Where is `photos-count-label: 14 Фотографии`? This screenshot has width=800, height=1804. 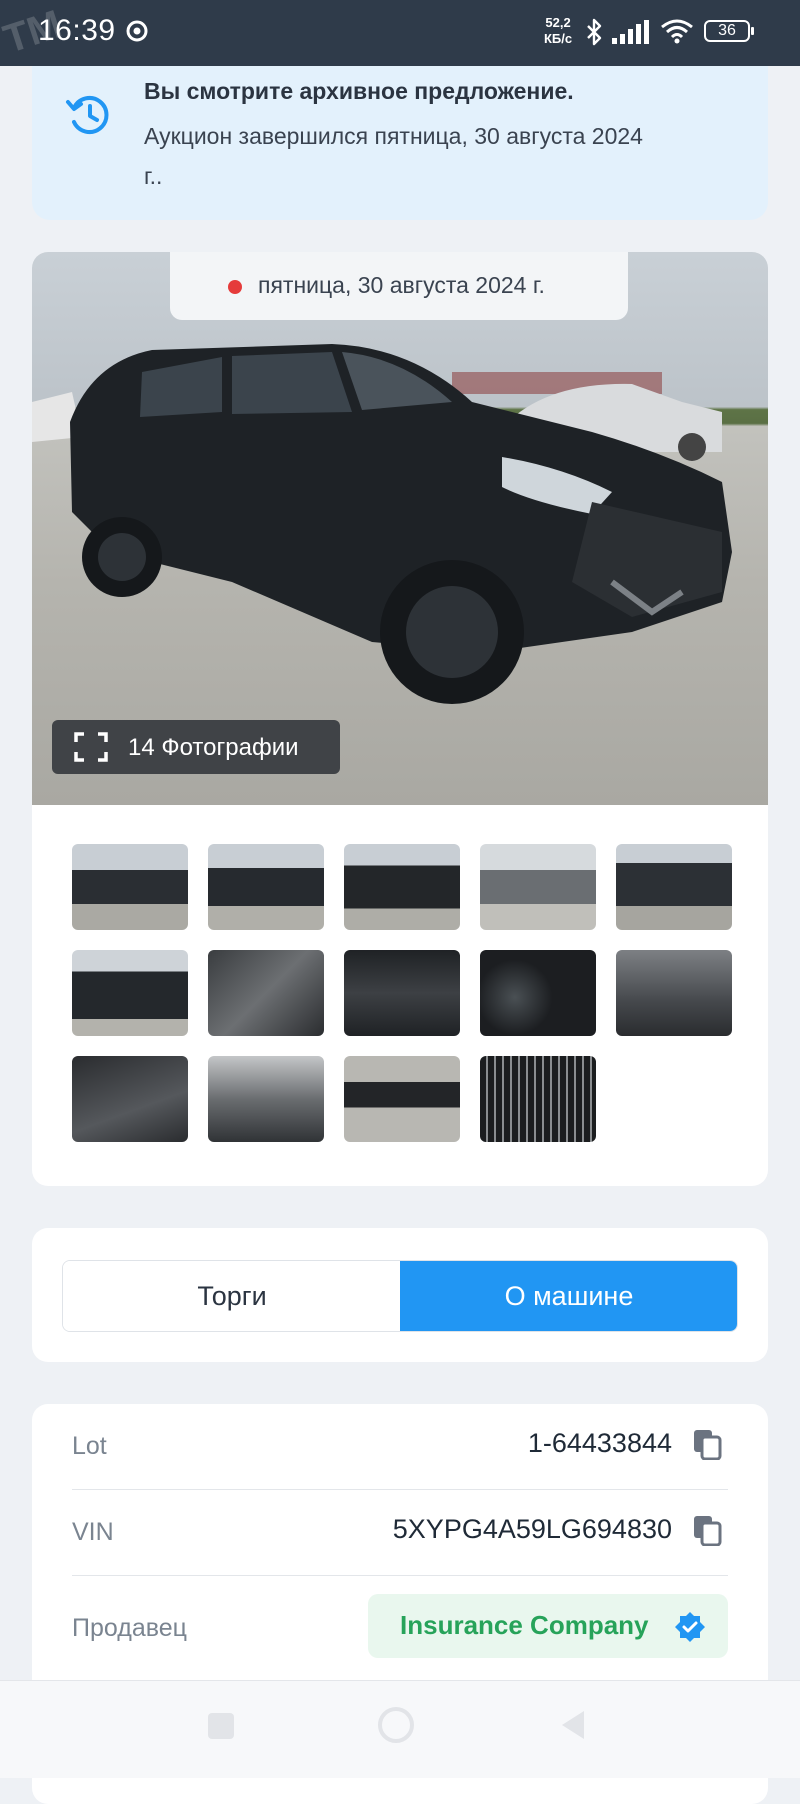
photos-count-label: 14 Фотографии is located at coordinates (213, 747).